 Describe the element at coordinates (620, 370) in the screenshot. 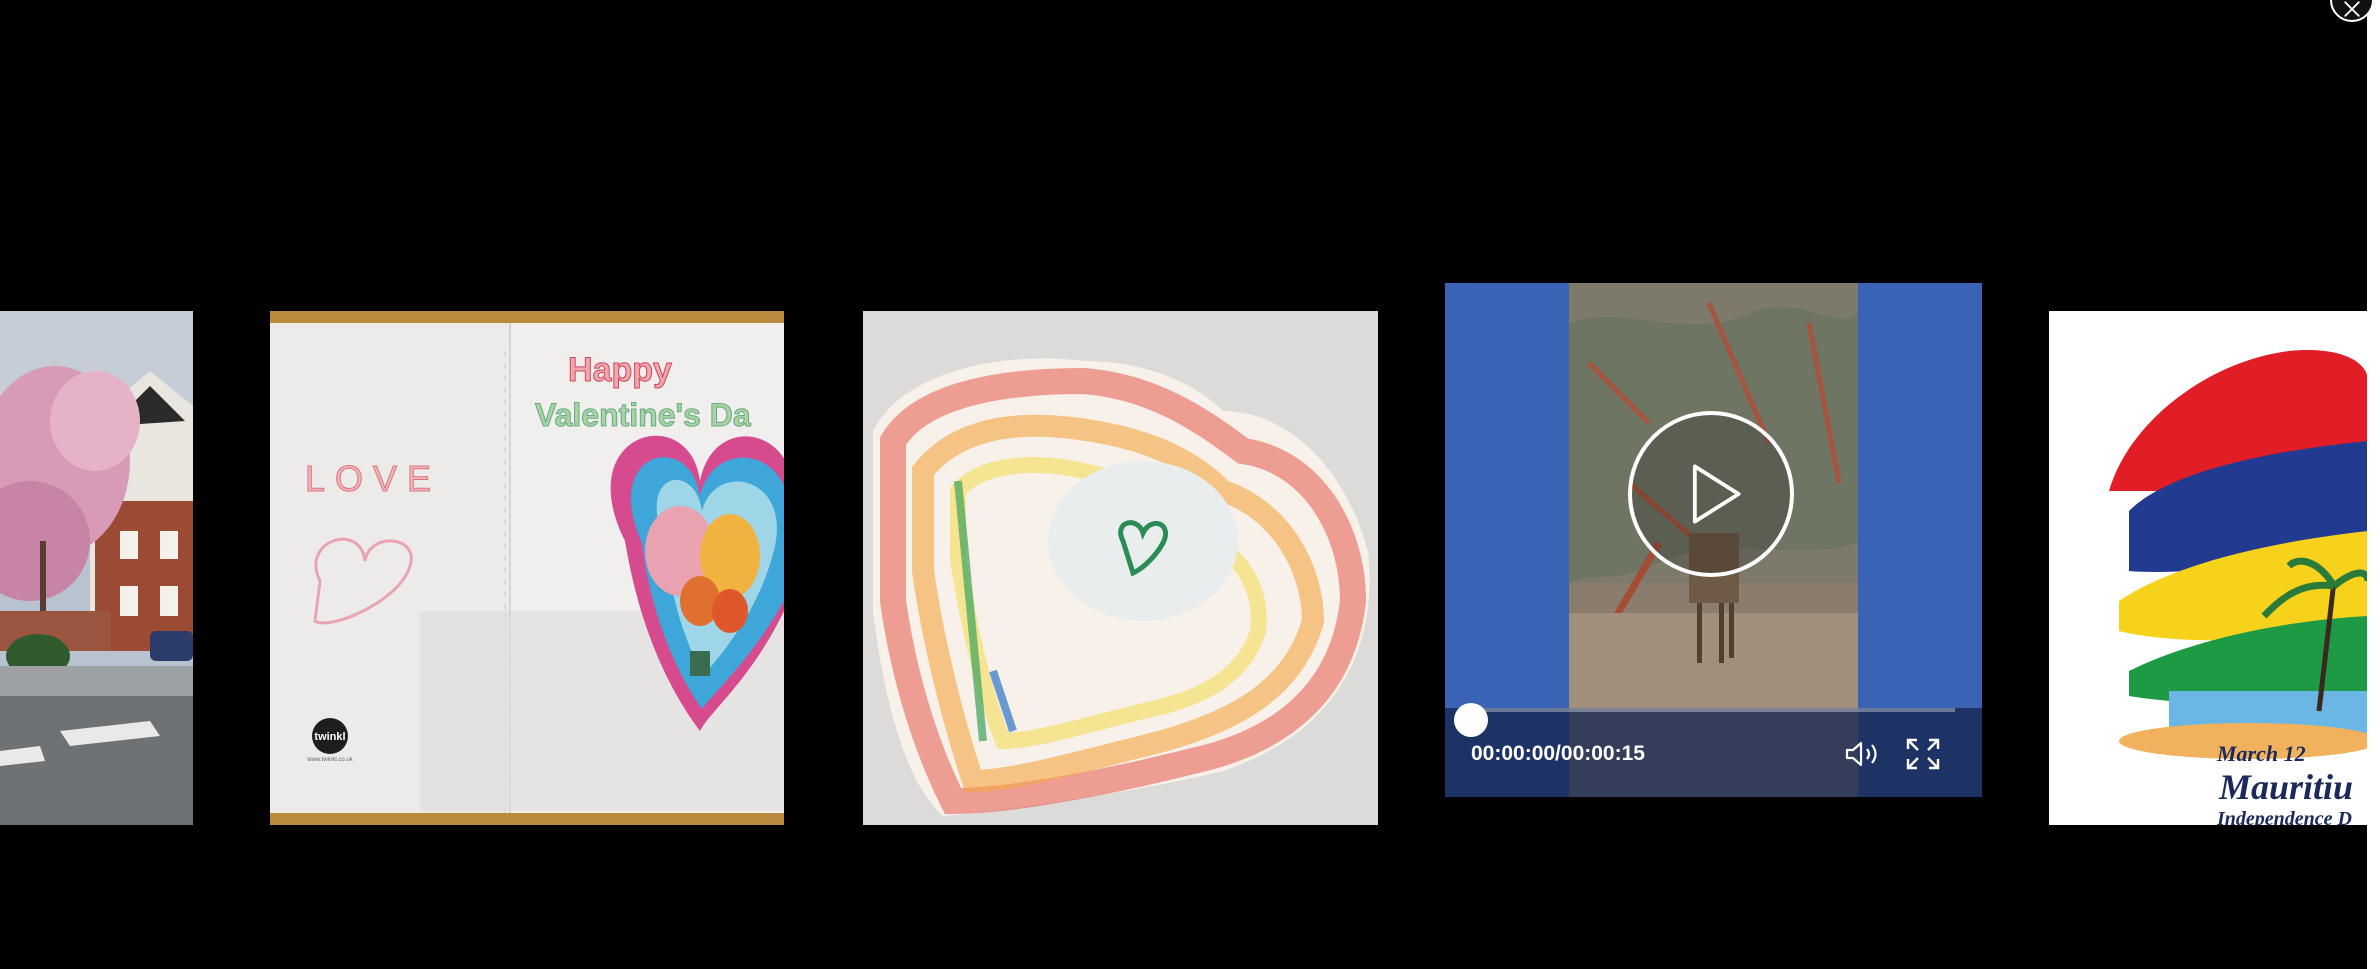

I see `card-title-line1: Happy` at that location.